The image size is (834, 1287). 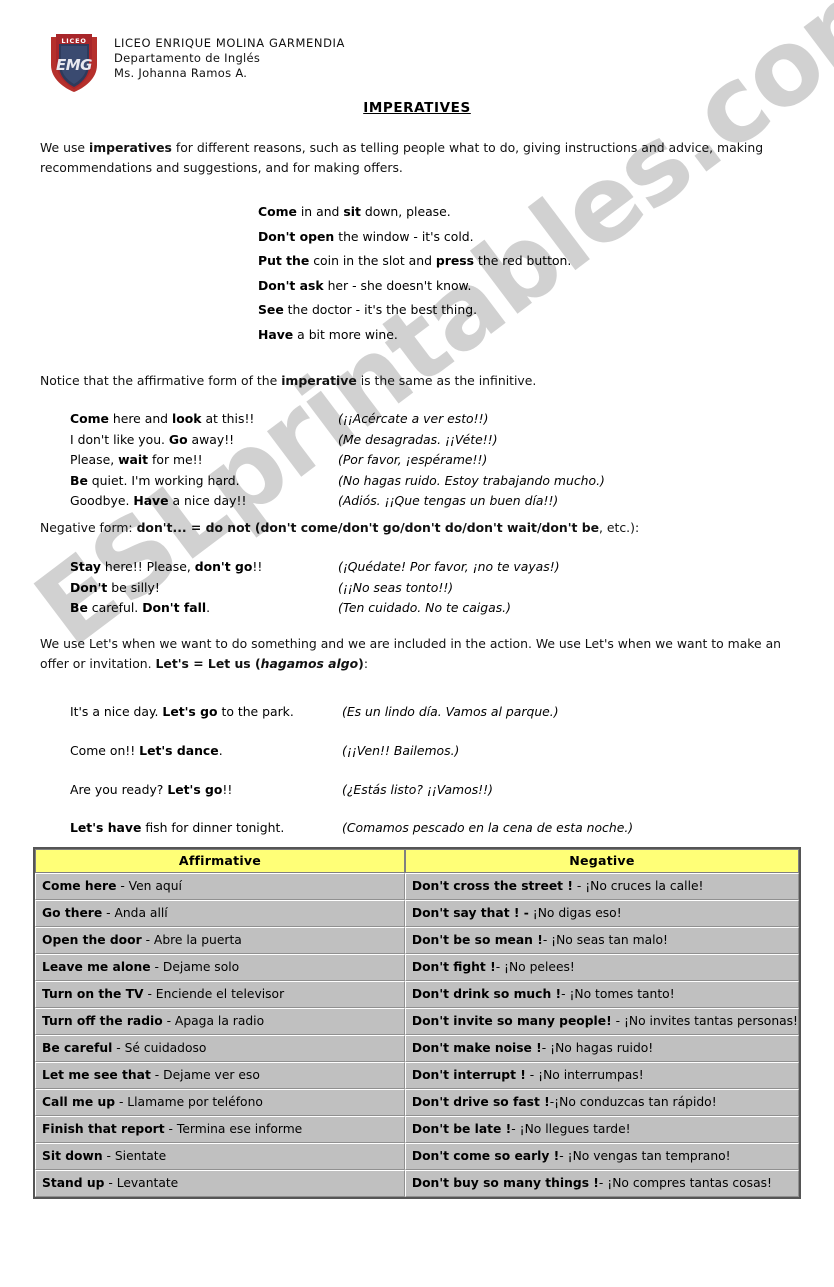 I want to click on affirmative-translation: - Anda allí, so click(x=135, y=913).